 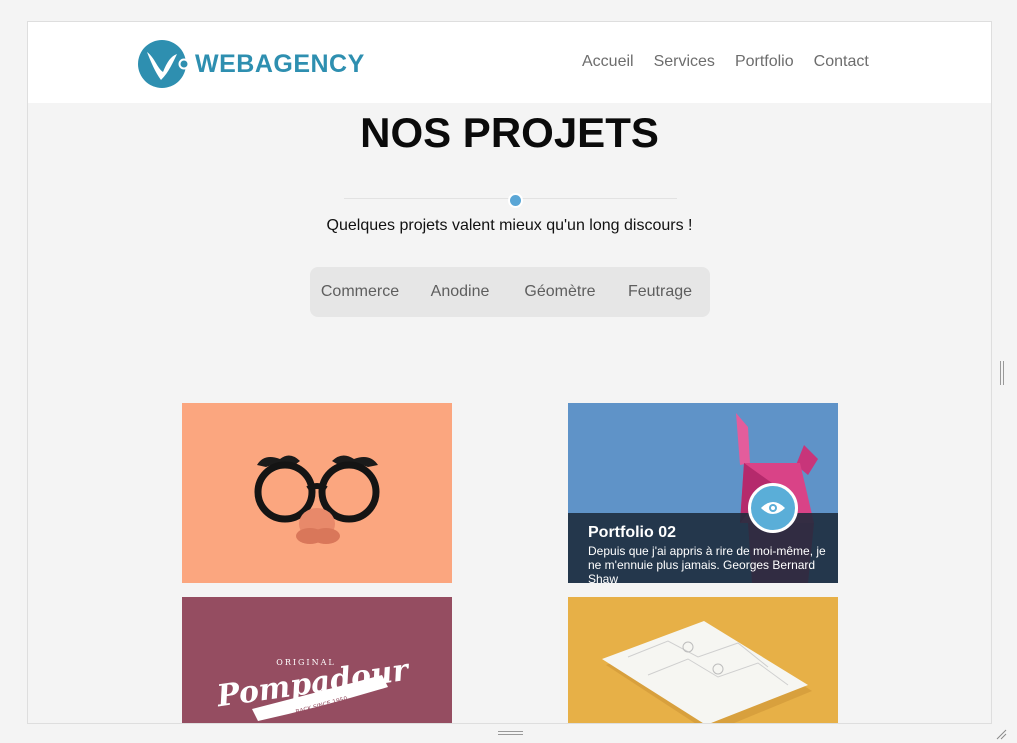 I want to click on brand-name: WEBAGENCY, so click(x=280, y=64).